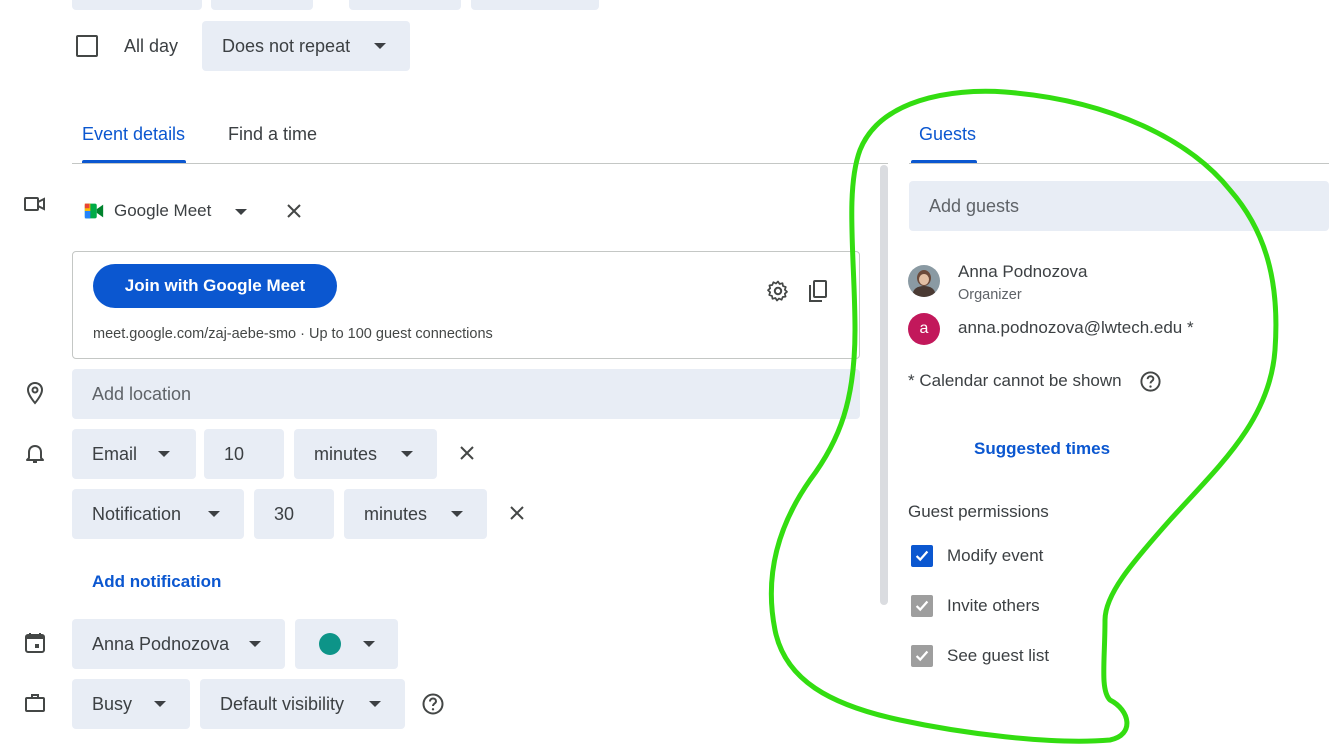  I want to click on start-time-chip, so click(262, 5).